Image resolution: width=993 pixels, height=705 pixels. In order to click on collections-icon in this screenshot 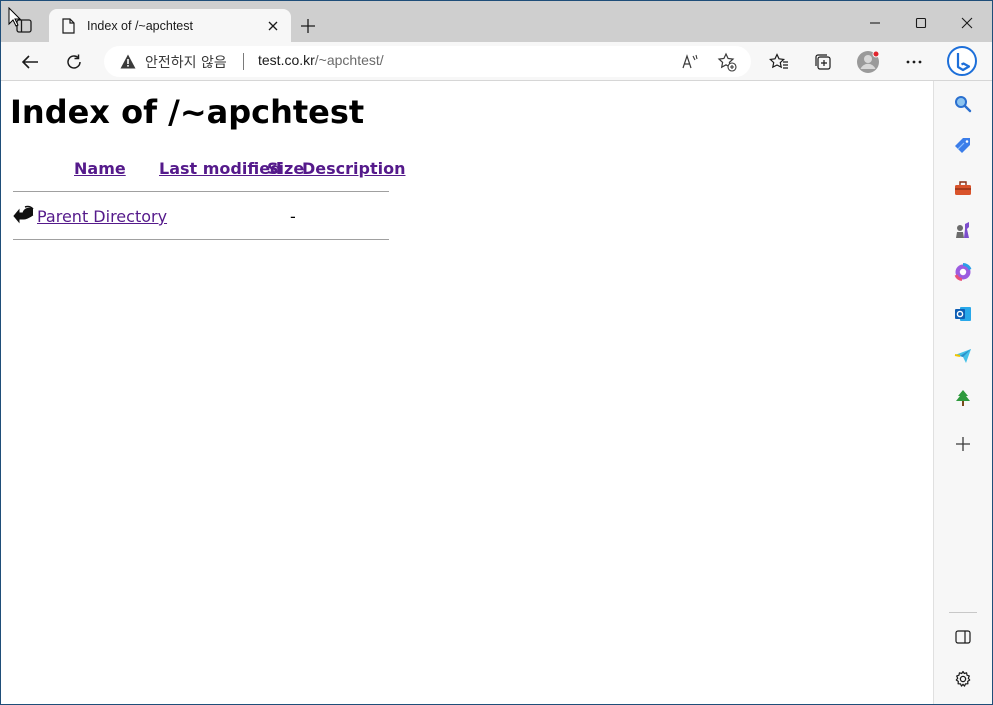, I will do `click(823, 62)`.